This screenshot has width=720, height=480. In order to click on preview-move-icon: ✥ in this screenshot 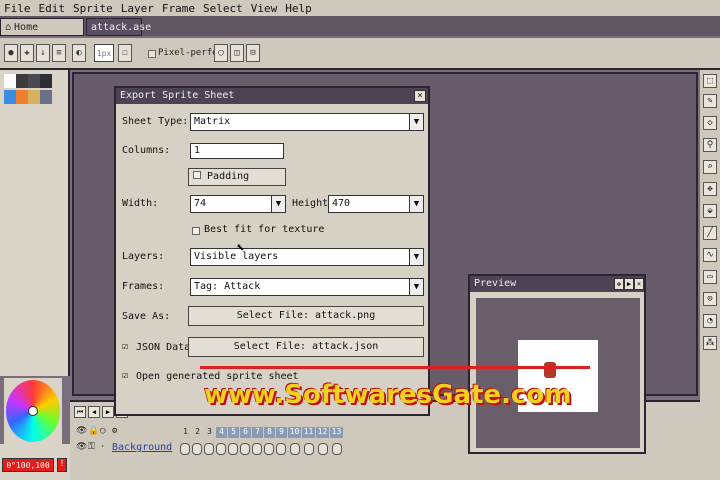, I will do `click(619, 284)`.